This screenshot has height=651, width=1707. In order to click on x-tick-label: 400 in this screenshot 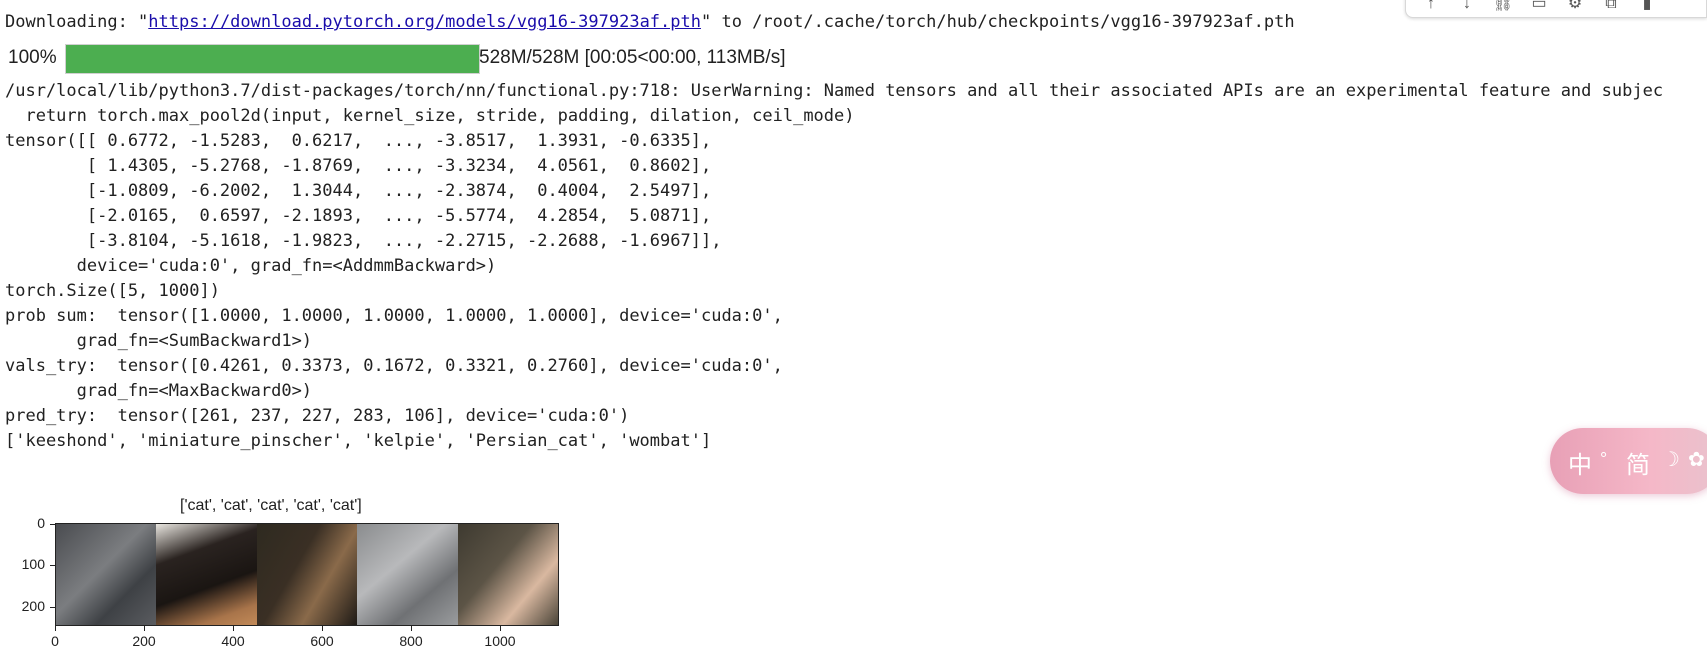, I will do `click(233, 641)`.